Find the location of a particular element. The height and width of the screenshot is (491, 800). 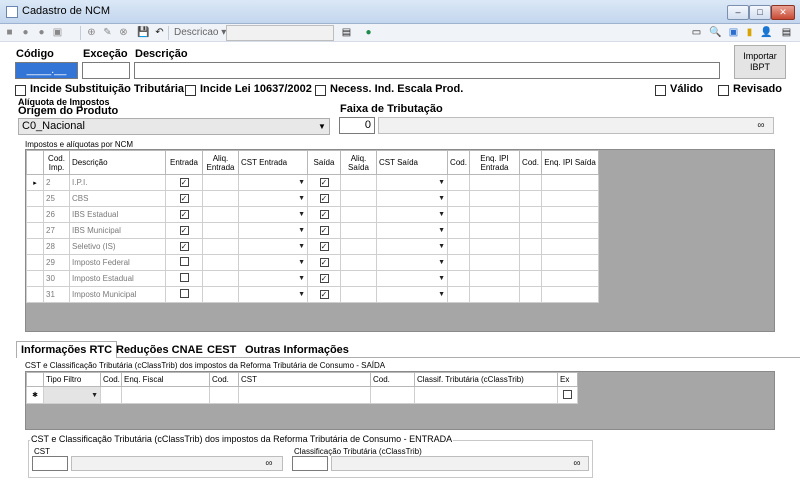

pin-icon: ▮ is located at coordinates (749, 32).